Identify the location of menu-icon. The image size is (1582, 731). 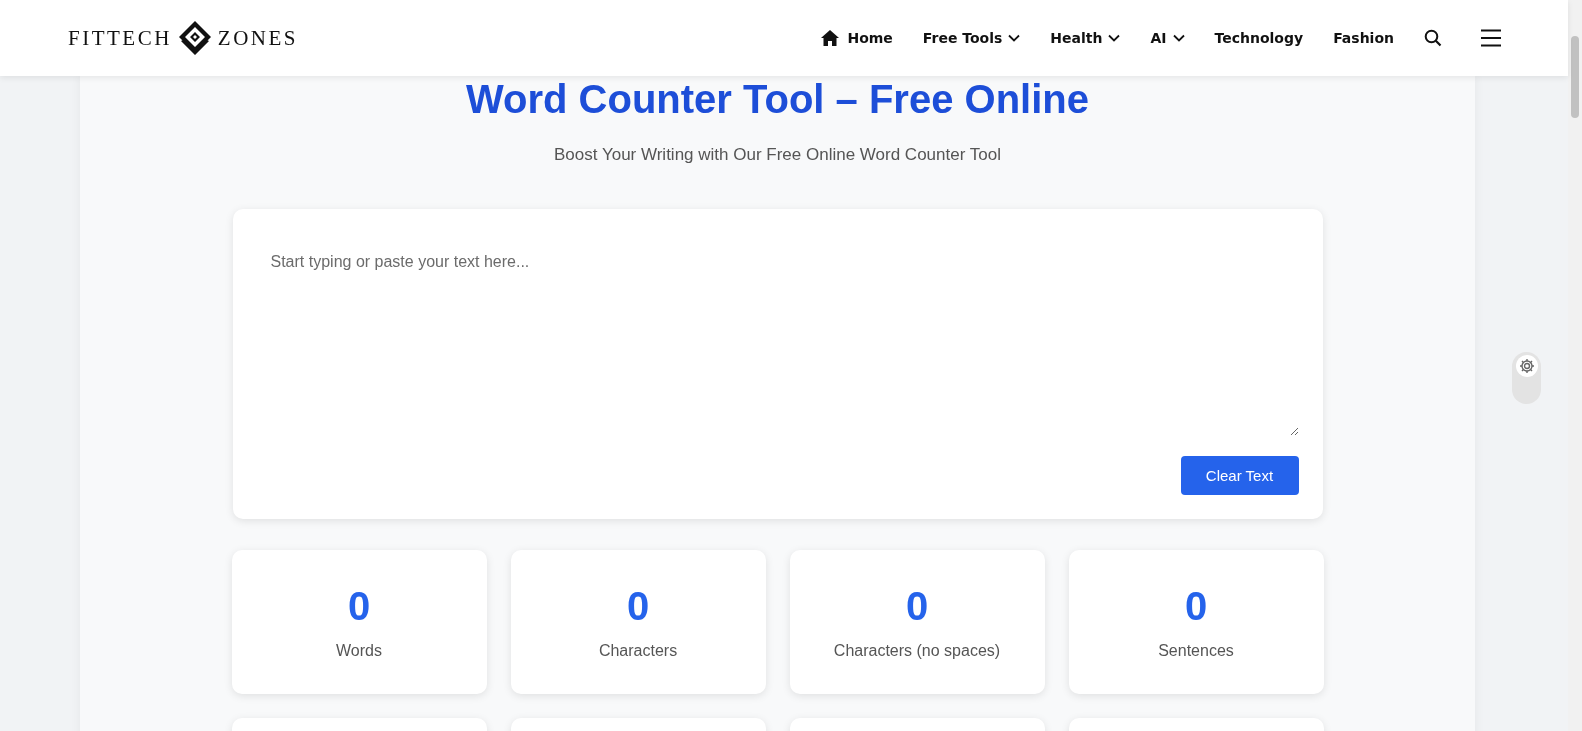
(1491, 38).